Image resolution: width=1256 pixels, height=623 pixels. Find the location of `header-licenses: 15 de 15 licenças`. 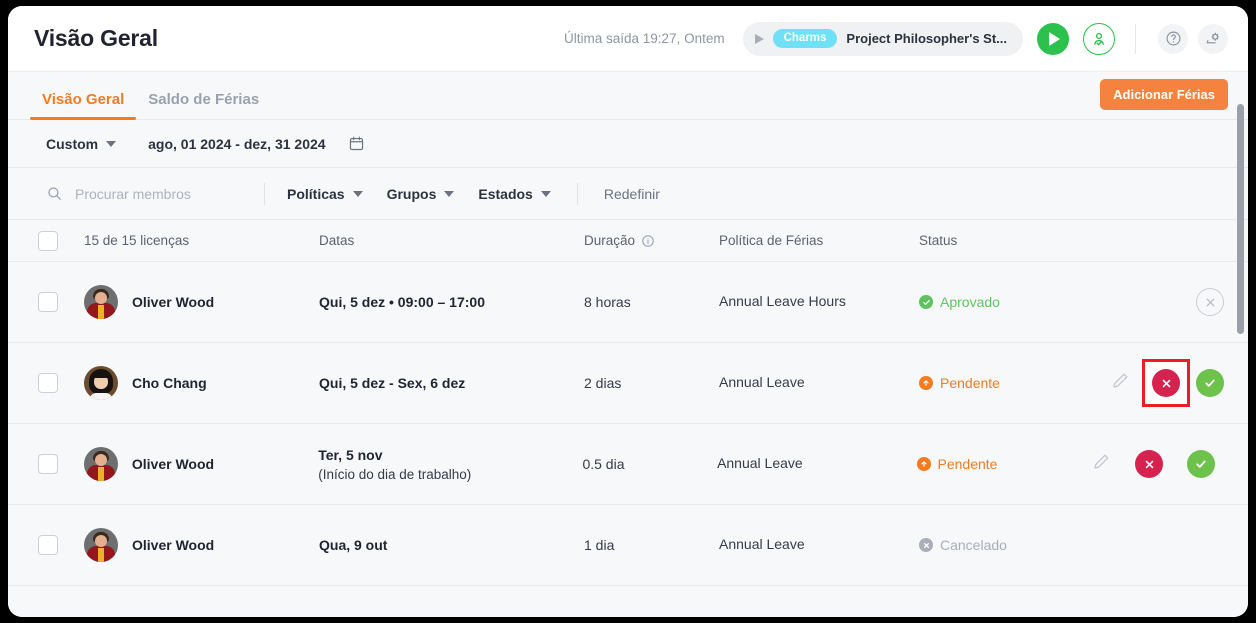

header-licenses: 15 de 15 licenças is located at coordinates (137, 240).